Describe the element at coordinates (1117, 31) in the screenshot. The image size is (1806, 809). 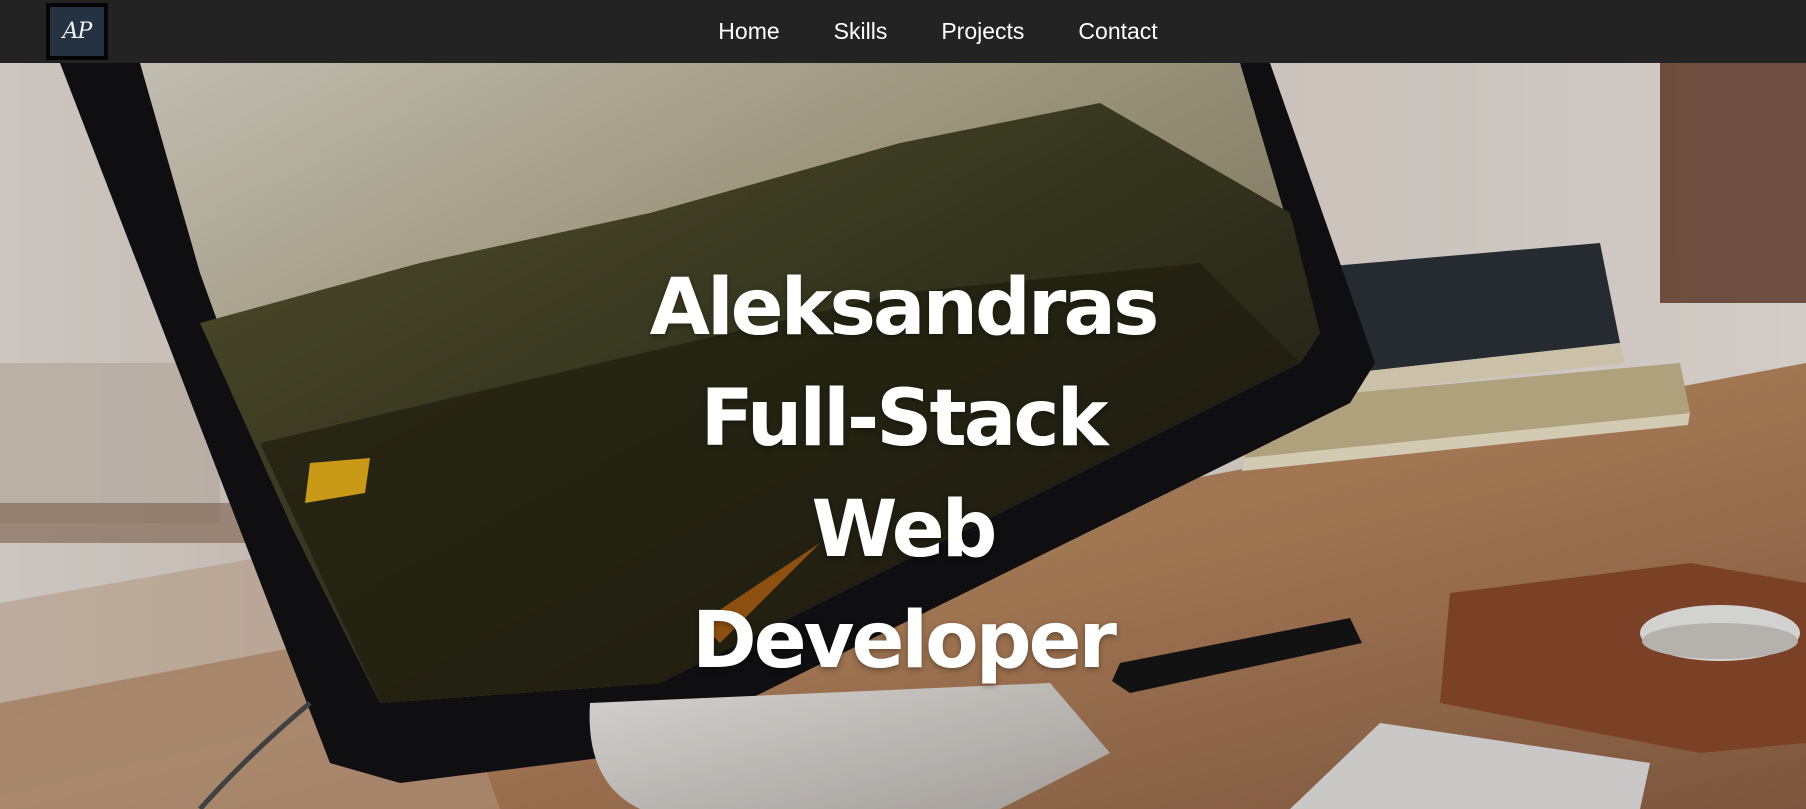
I see `nav-link-contact: Contact` at that location.